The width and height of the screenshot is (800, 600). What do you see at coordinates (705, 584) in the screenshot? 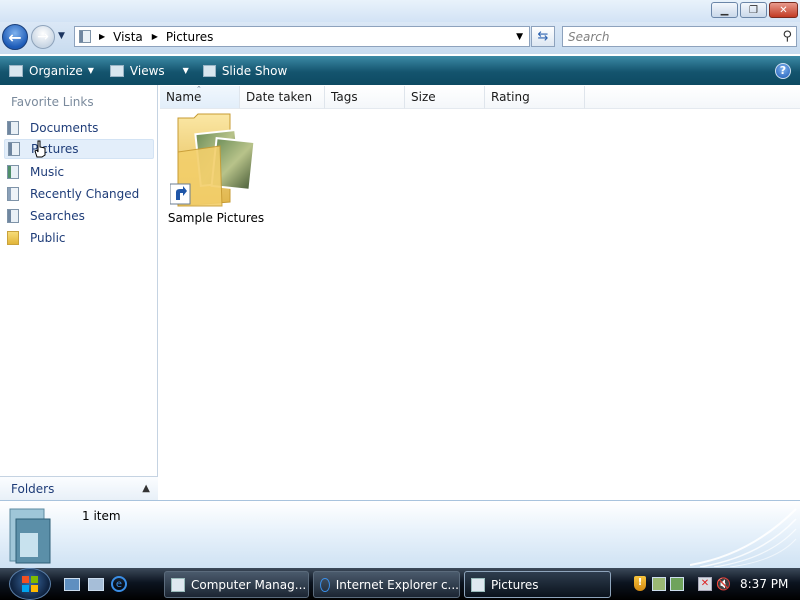
I see `network-disconnected-icon: ✕` at bounding box center [705, 584].